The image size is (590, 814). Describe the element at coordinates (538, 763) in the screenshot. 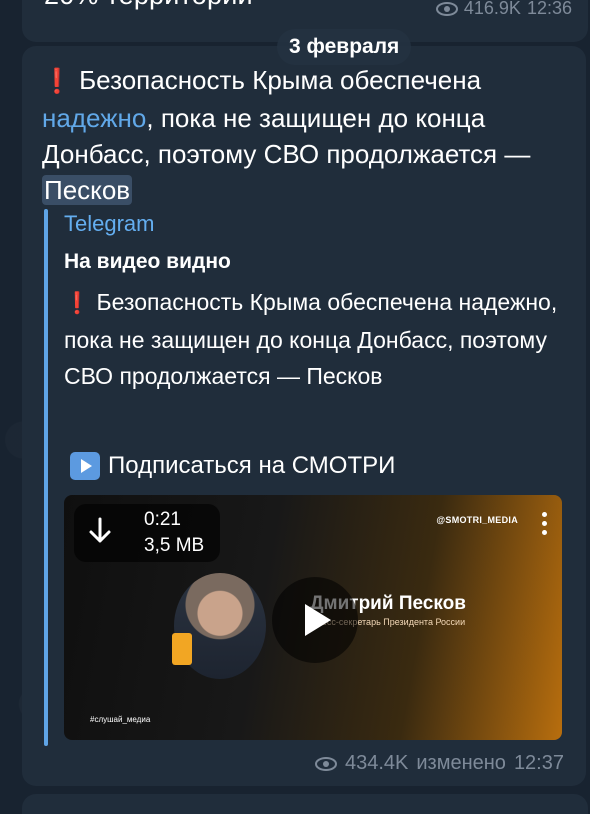

I see `message-time: 12:37` at that location.